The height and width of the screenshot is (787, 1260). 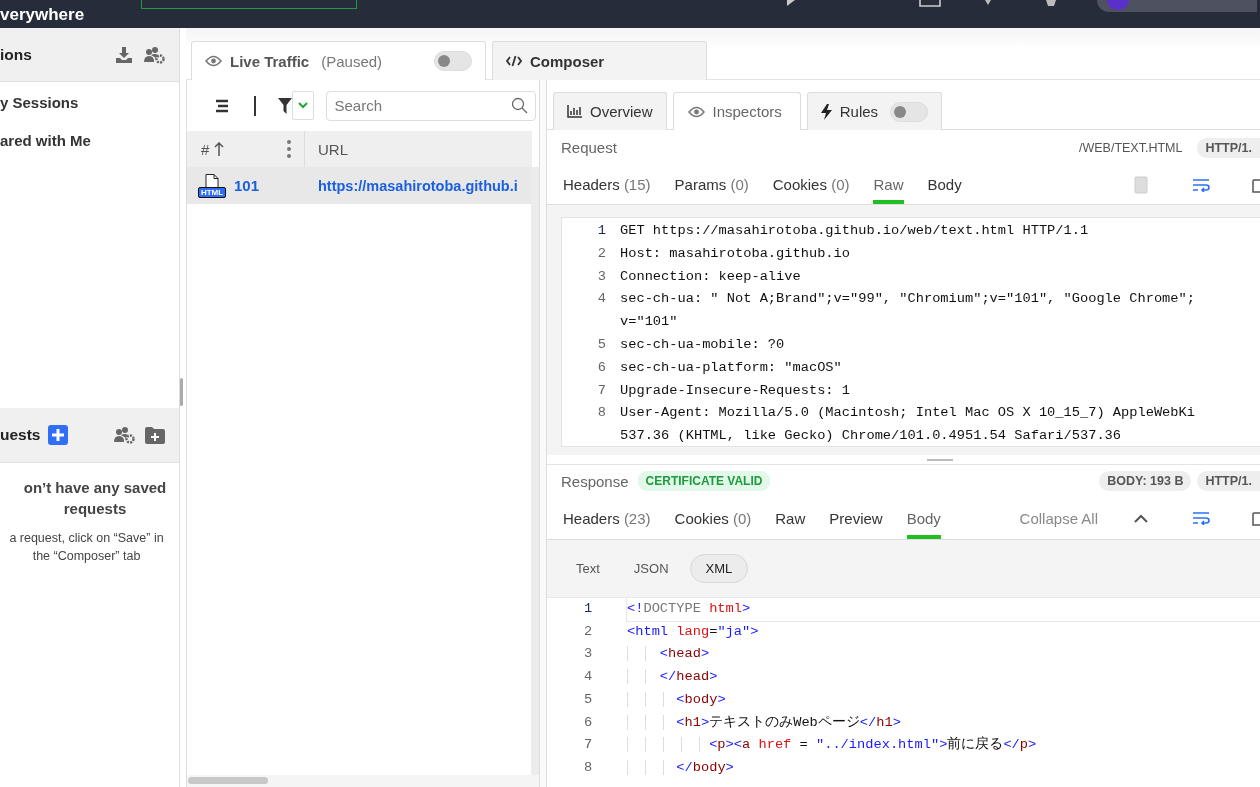 What do you see at coordinates (588, 568) in the screenshot?
I see `format-toggle: Text` at bounding box center [588, 568].